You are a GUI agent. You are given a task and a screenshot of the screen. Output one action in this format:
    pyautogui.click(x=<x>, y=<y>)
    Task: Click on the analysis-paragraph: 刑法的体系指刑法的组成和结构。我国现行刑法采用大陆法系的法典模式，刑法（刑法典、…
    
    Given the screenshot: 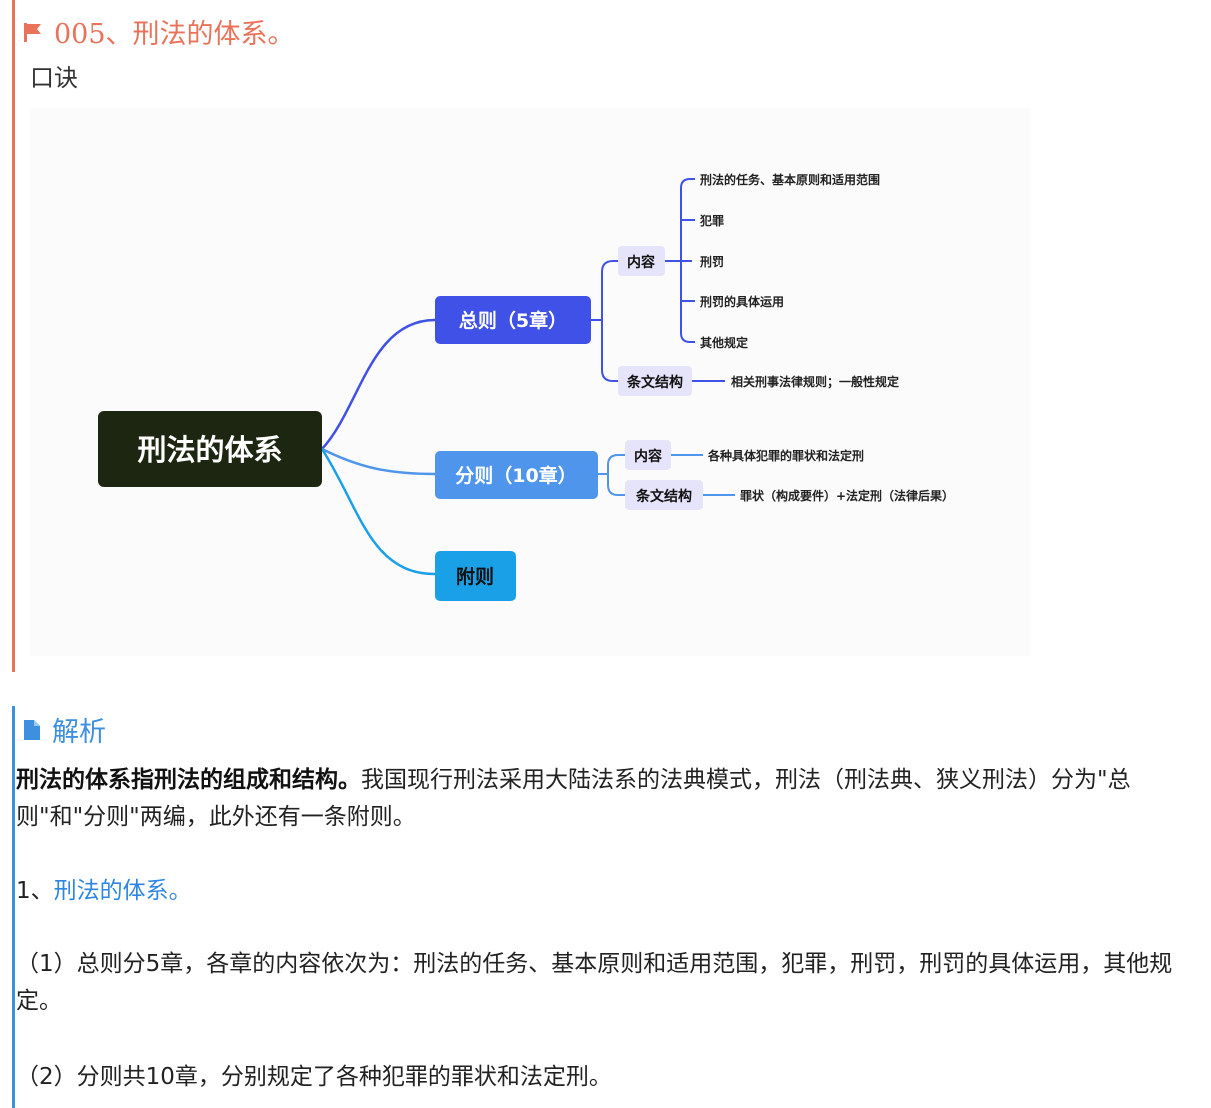 What is the action you would take?
    pyautogui.click(x=601, y=799)
    